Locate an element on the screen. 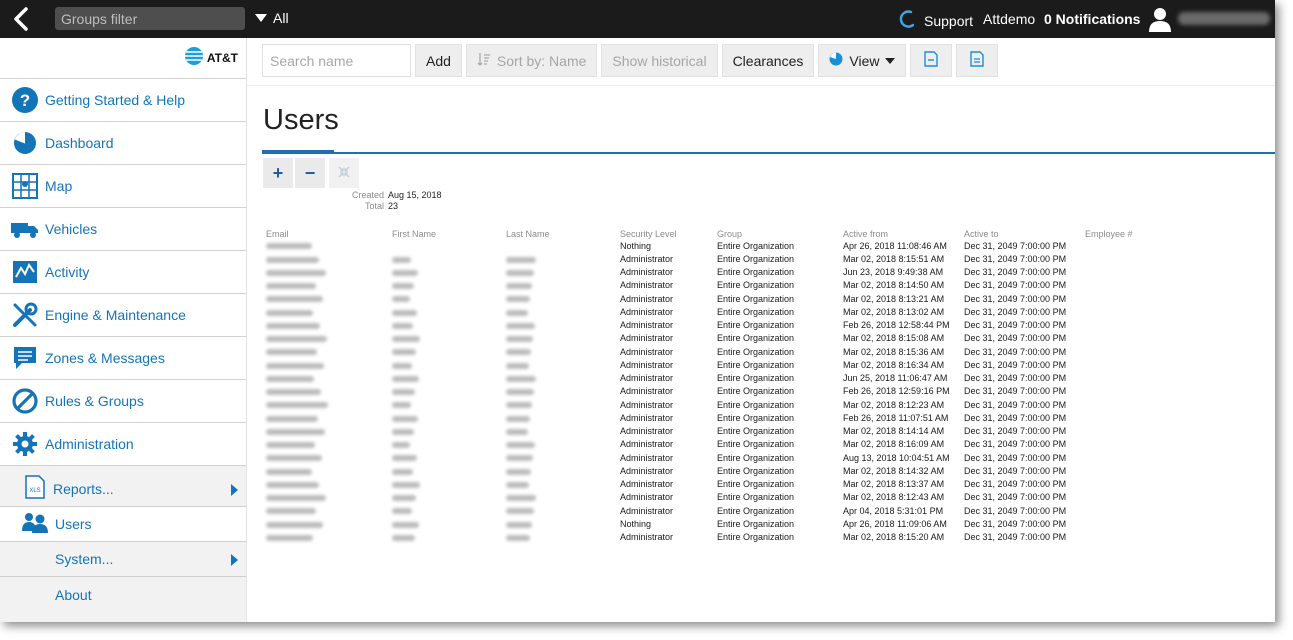 The image size is (1293, 640). column-header-last-name: Last Name is located at coordinates (563, 233).